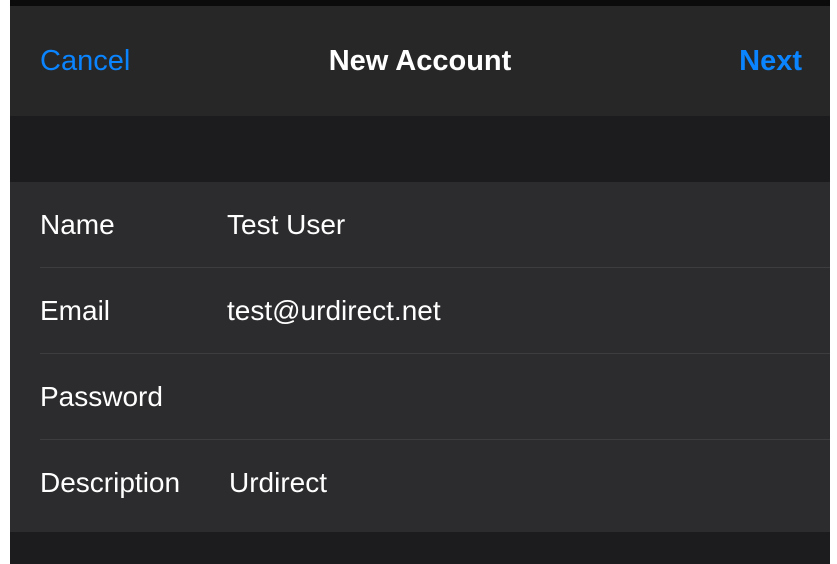 The image size is (837, 564). I want to click on description-field-row: Description Urdirect, so click(420, 483).